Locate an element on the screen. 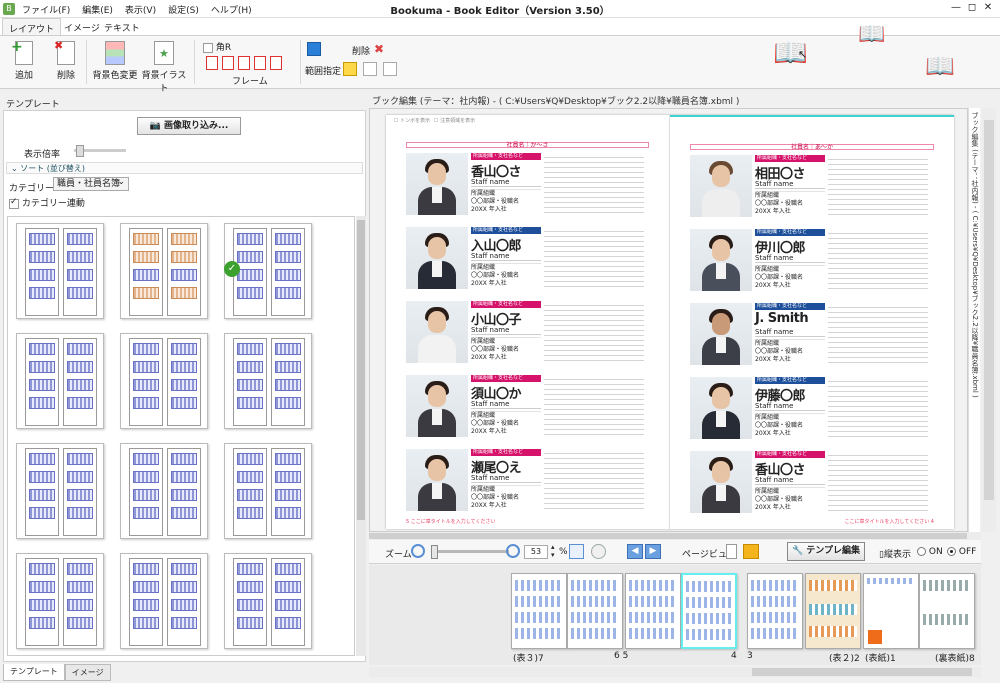  pages-strip-scrollbar is located at coordinates (675, 672).